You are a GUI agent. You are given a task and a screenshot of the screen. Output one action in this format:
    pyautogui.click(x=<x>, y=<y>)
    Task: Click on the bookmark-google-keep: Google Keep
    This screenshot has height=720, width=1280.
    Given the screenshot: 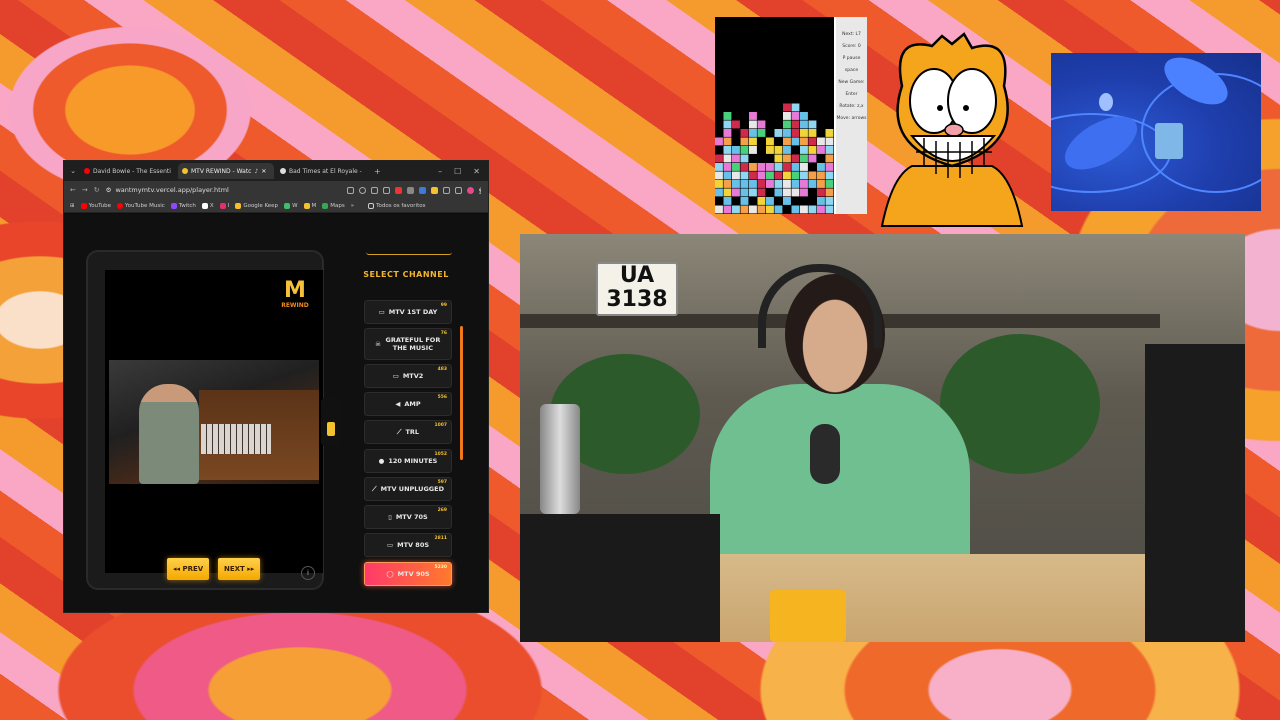 What is the action you would take?
    pyautogui.click(x=256, y=205)
    